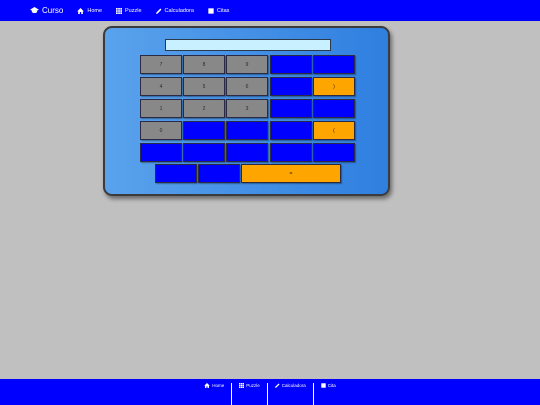 This screenshot has width=540, height=405. What do you see at coordinates (218, 385) in the screenshot?
I see `footer-link-home-label: Home` at bounding box center [218, 385].